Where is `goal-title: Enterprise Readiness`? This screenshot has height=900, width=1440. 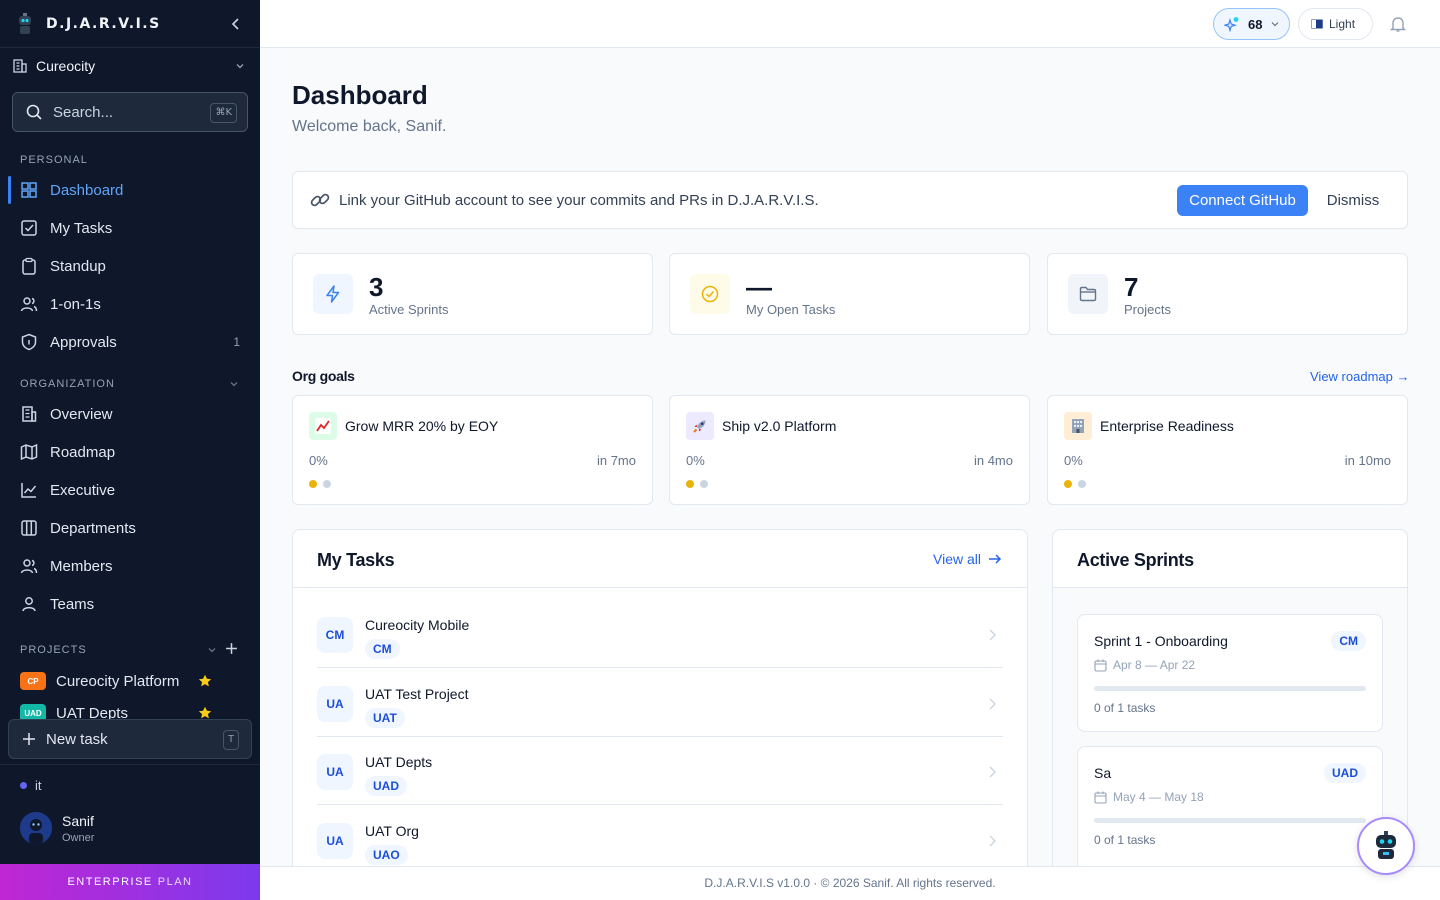
goal-title: Enterprise Readiness is located at coordinates (1167, 426).